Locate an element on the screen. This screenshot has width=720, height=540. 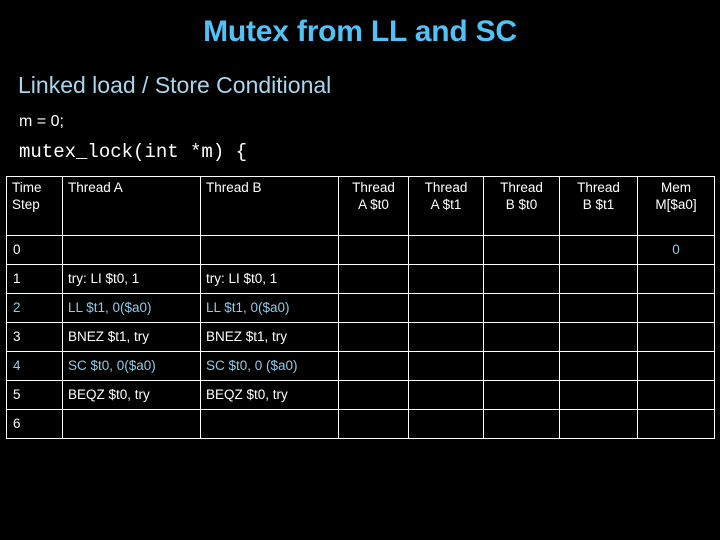
code-line-function-signature: mutex_lock(int *m) { is located at coordinates (133, 152).